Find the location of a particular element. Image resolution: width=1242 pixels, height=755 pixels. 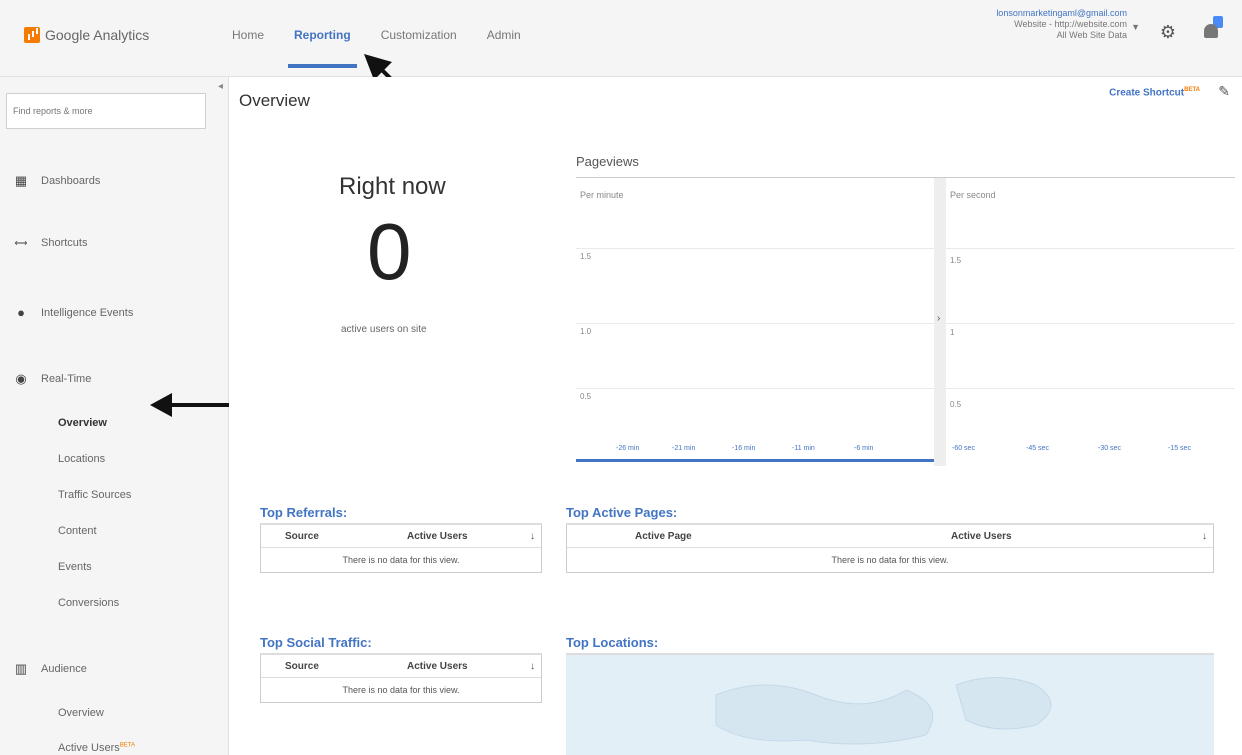

google-analytics-logo: Google Analytics is located at coordinates (86, 35).